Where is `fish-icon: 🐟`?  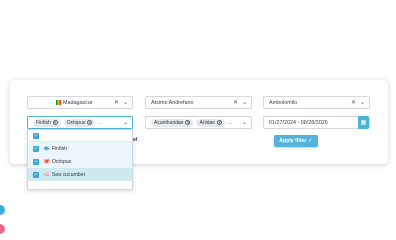 fish-icon: 🐟 is located at coordinates (46, 148).